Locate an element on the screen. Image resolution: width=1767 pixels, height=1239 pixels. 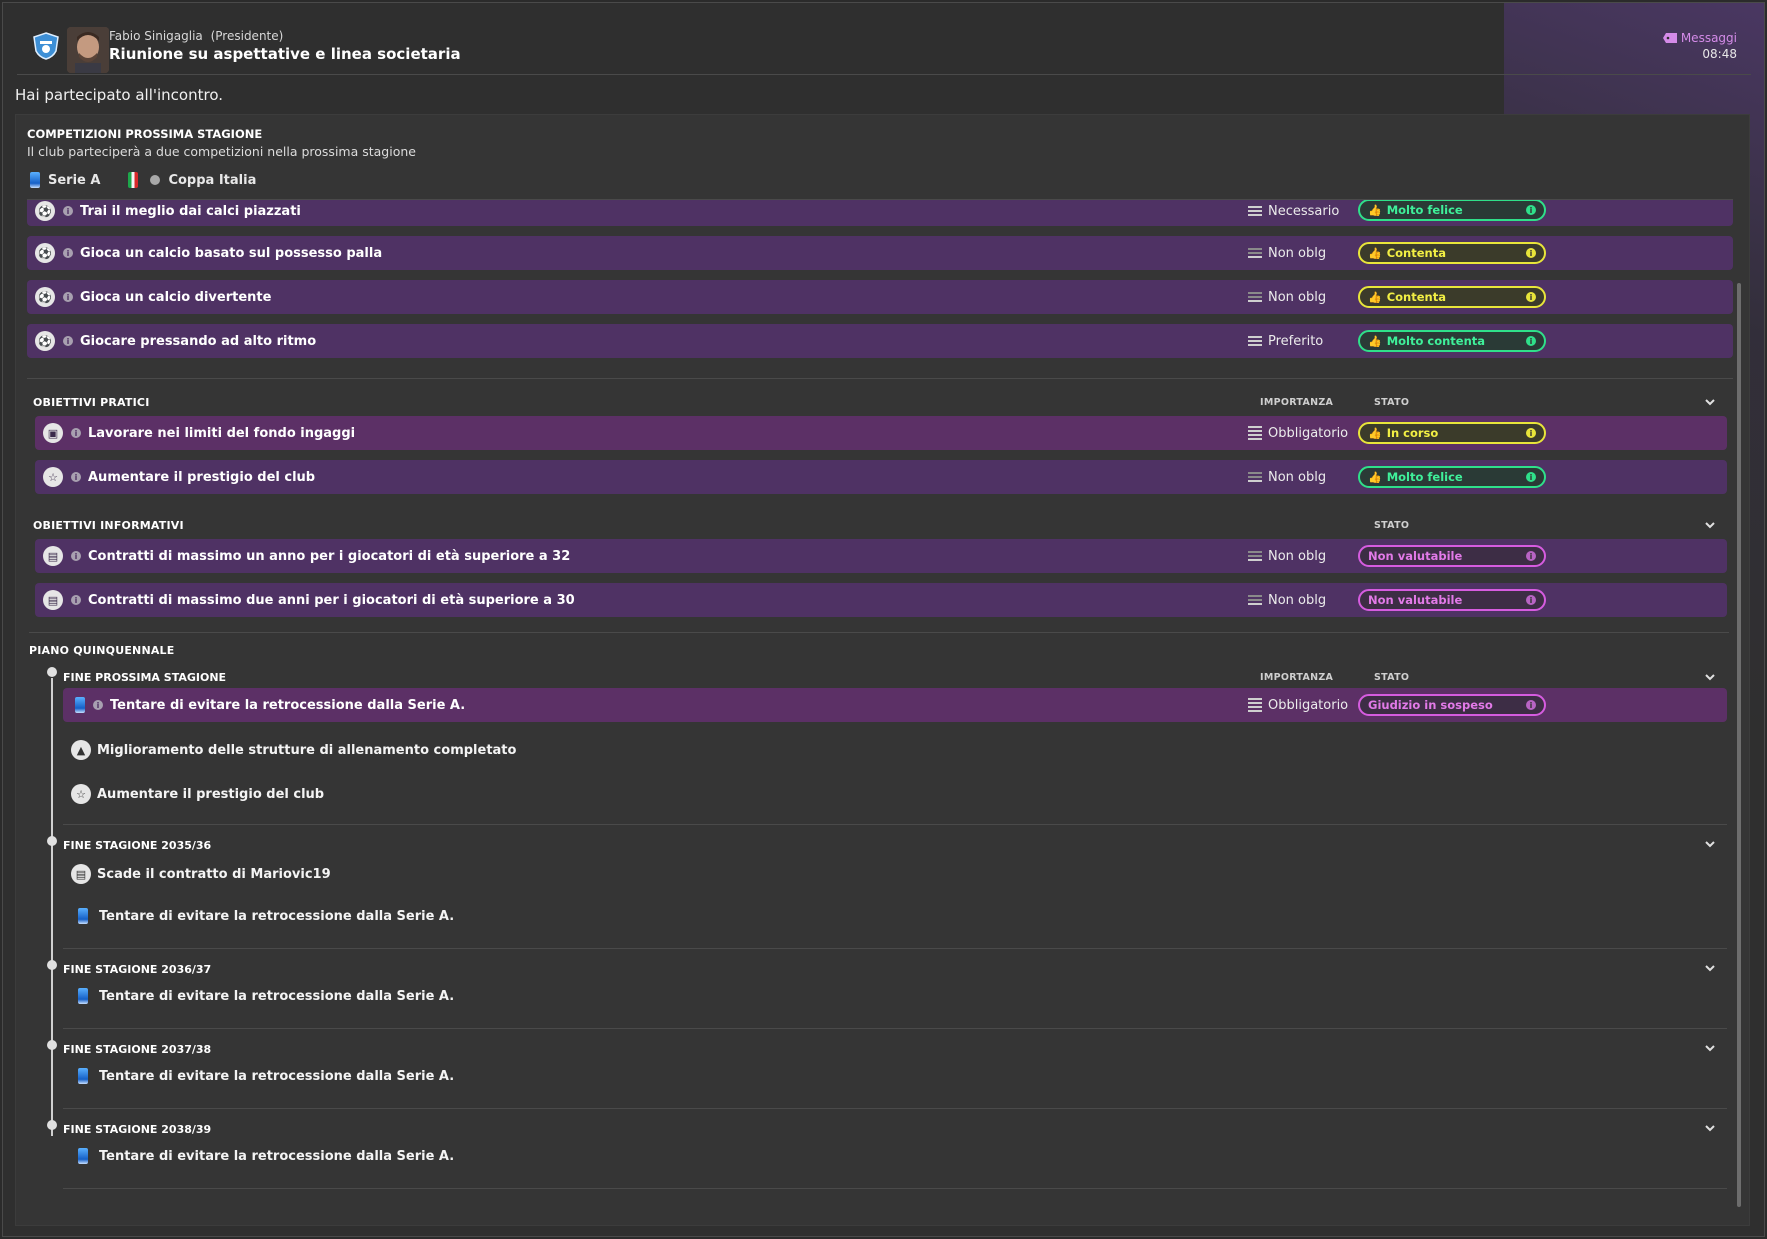
messages-button: Messaggi is located at coordinates (1699, 38).